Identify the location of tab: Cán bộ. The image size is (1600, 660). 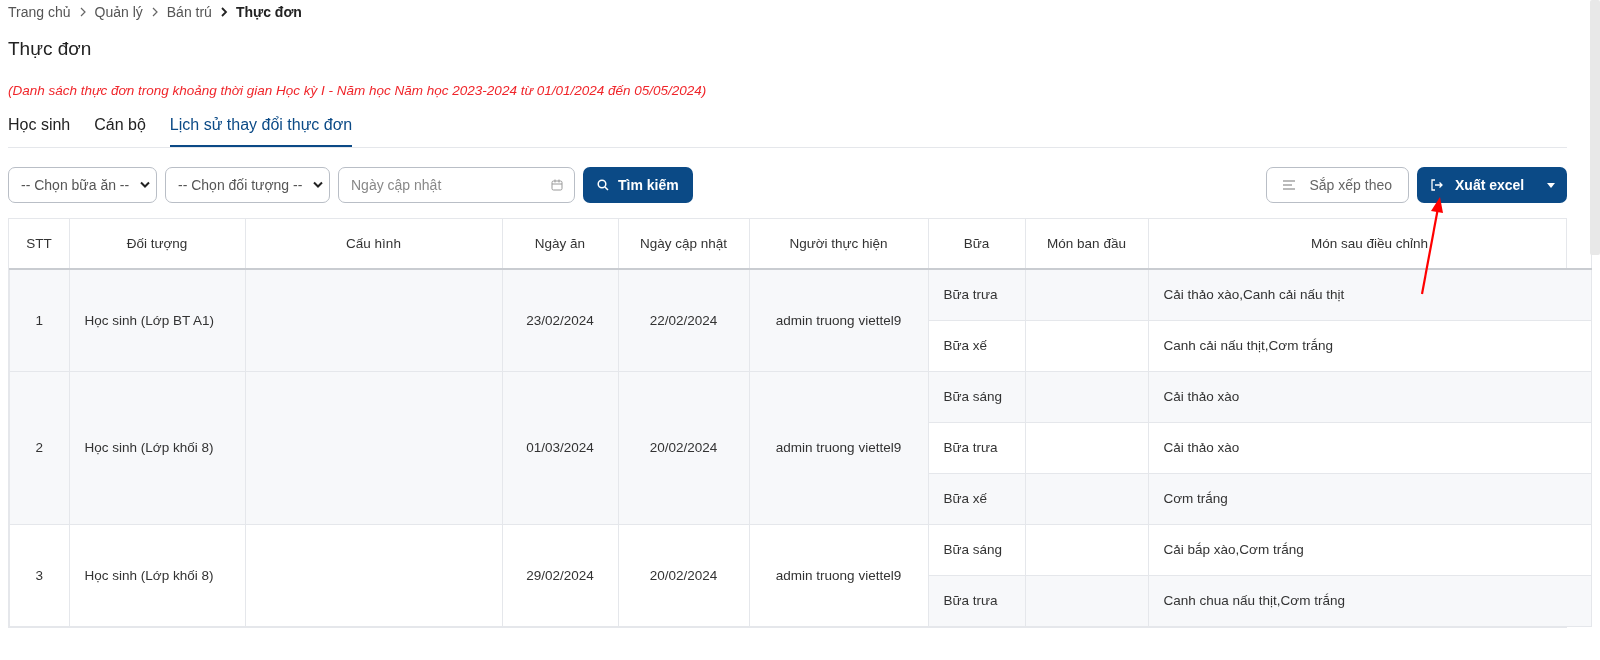
(120, 126).